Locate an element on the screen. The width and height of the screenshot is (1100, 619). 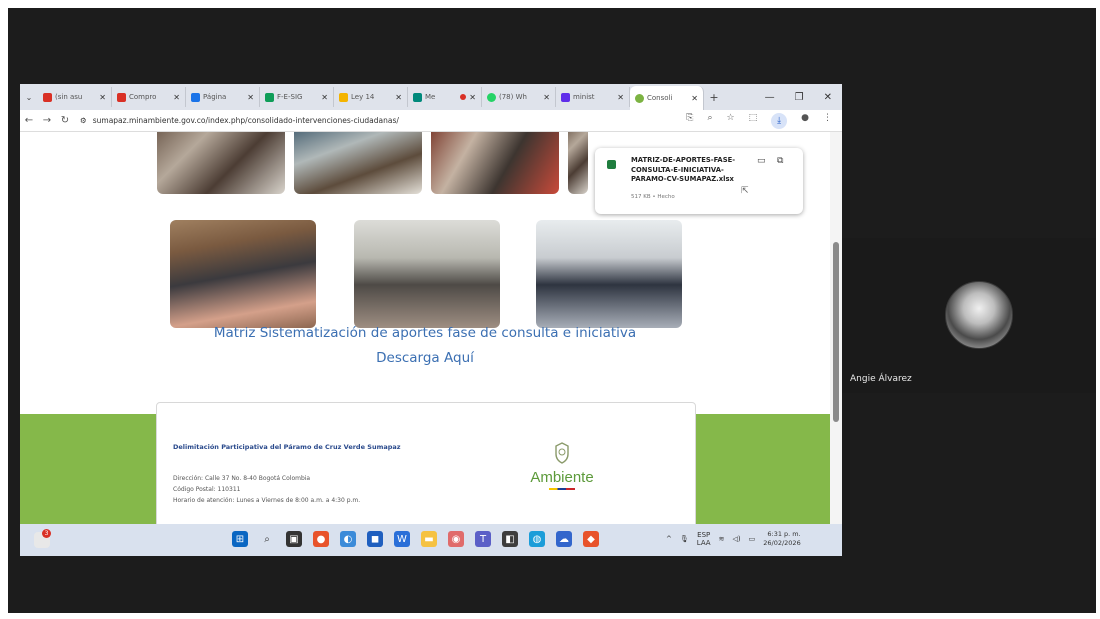
clock: 6:31 p. m. 26/02/2026 is located at coordinates (781, 539).